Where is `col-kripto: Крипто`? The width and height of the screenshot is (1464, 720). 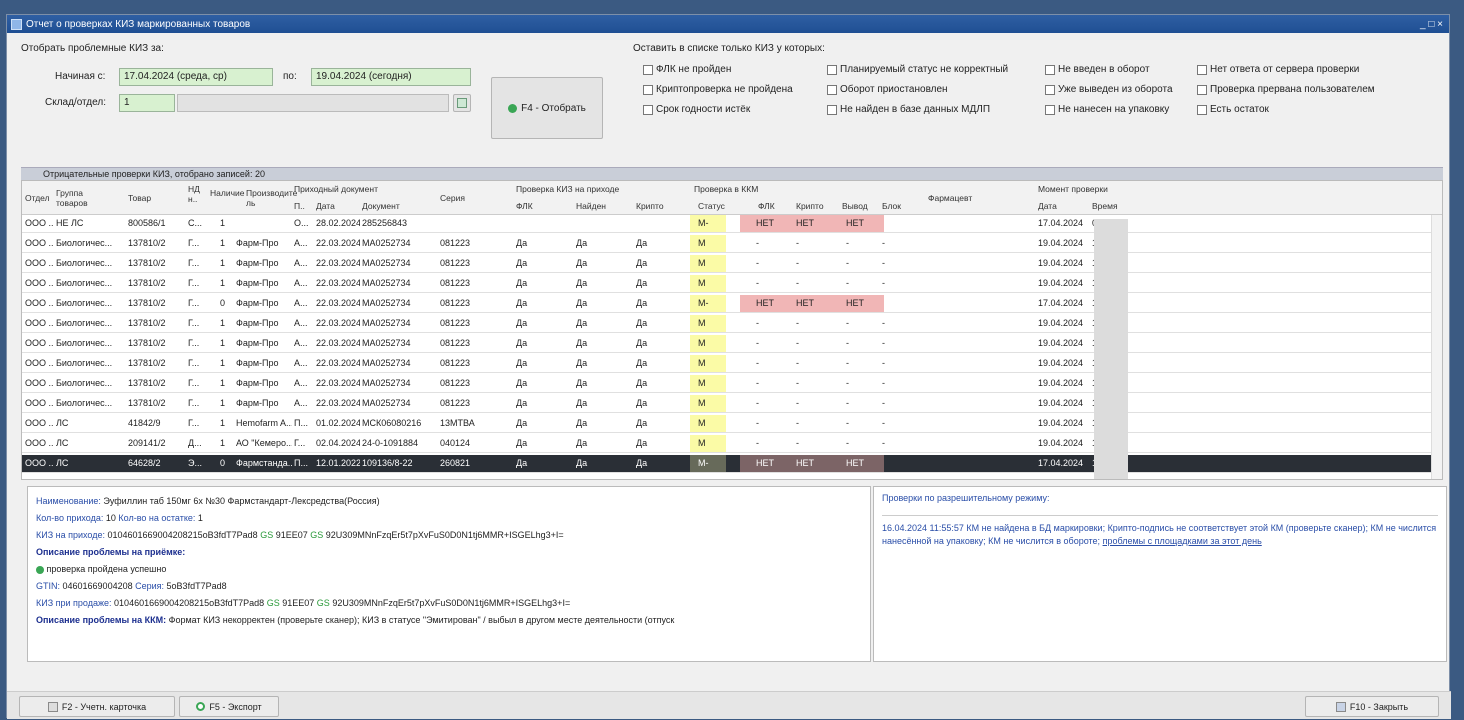
col-kripto: Крипто is located at coordinates (650, 206).